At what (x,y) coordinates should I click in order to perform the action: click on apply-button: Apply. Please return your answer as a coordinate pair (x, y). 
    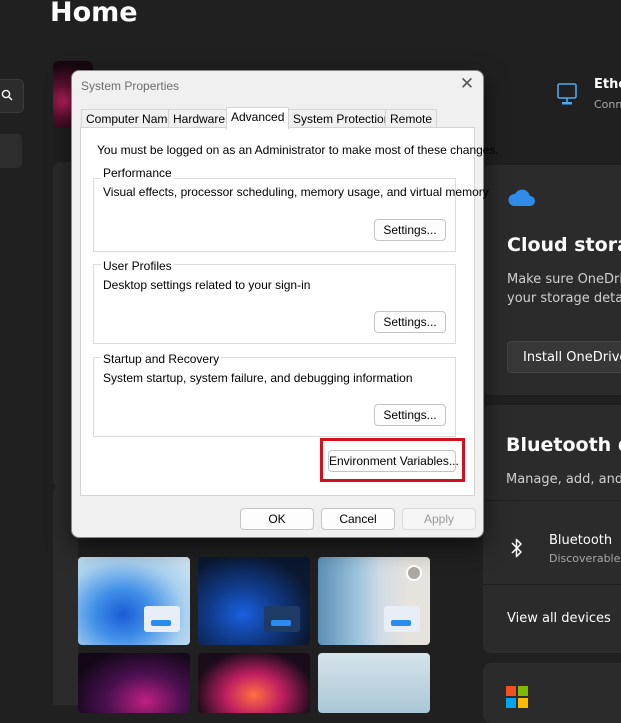
    Looking at the image, I should click on (439, 519).